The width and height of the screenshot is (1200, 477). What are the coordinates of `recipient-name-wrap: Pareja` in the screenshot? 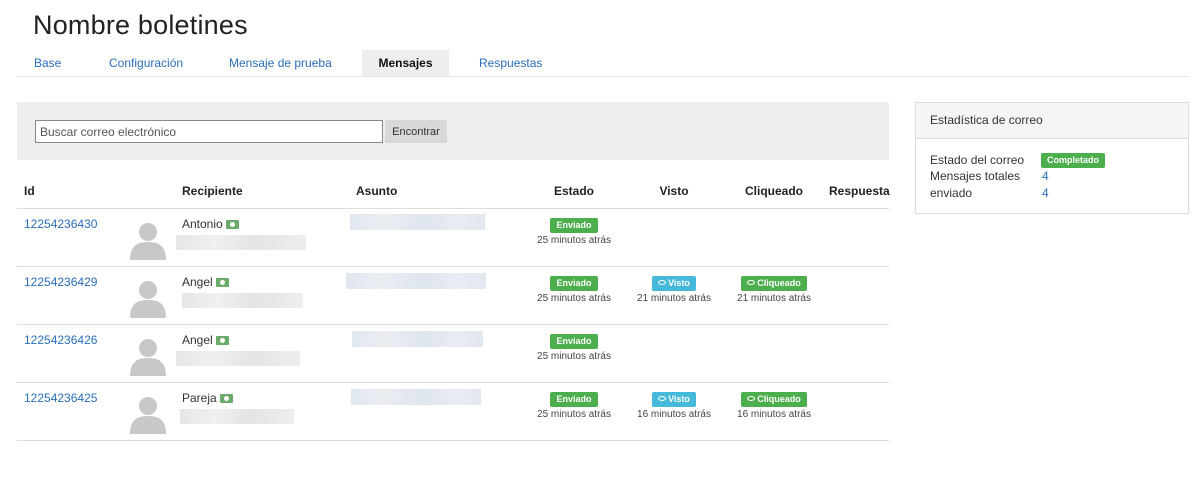 It's located at (268, 398).